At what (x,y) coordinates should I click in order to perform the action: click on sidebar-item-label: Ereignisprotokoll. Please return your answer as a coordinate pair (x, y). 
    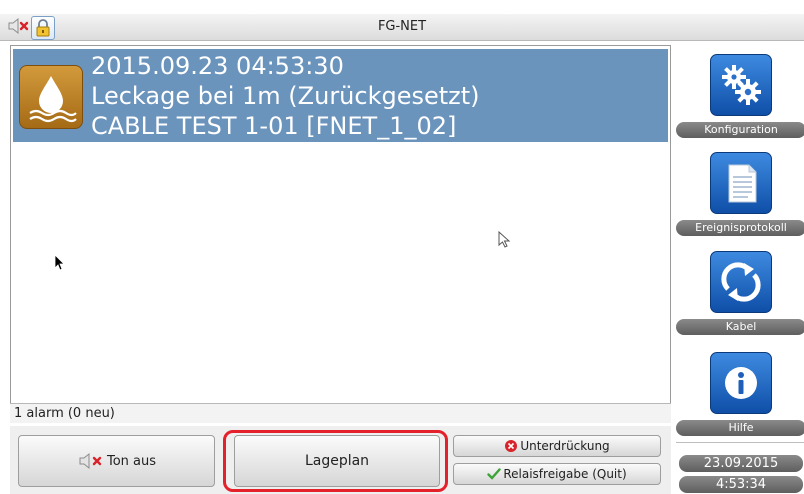
    Looking at the image, I should click on (740, 228).